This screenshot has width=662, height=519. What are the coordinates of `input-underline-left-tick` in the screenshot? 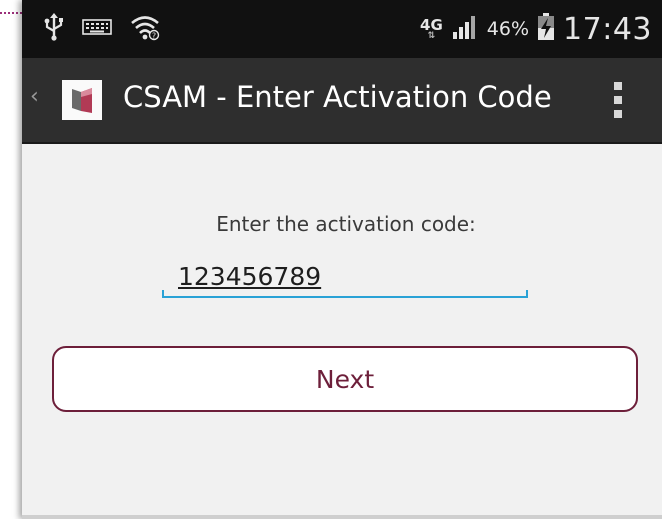 It's located at (163, 294).